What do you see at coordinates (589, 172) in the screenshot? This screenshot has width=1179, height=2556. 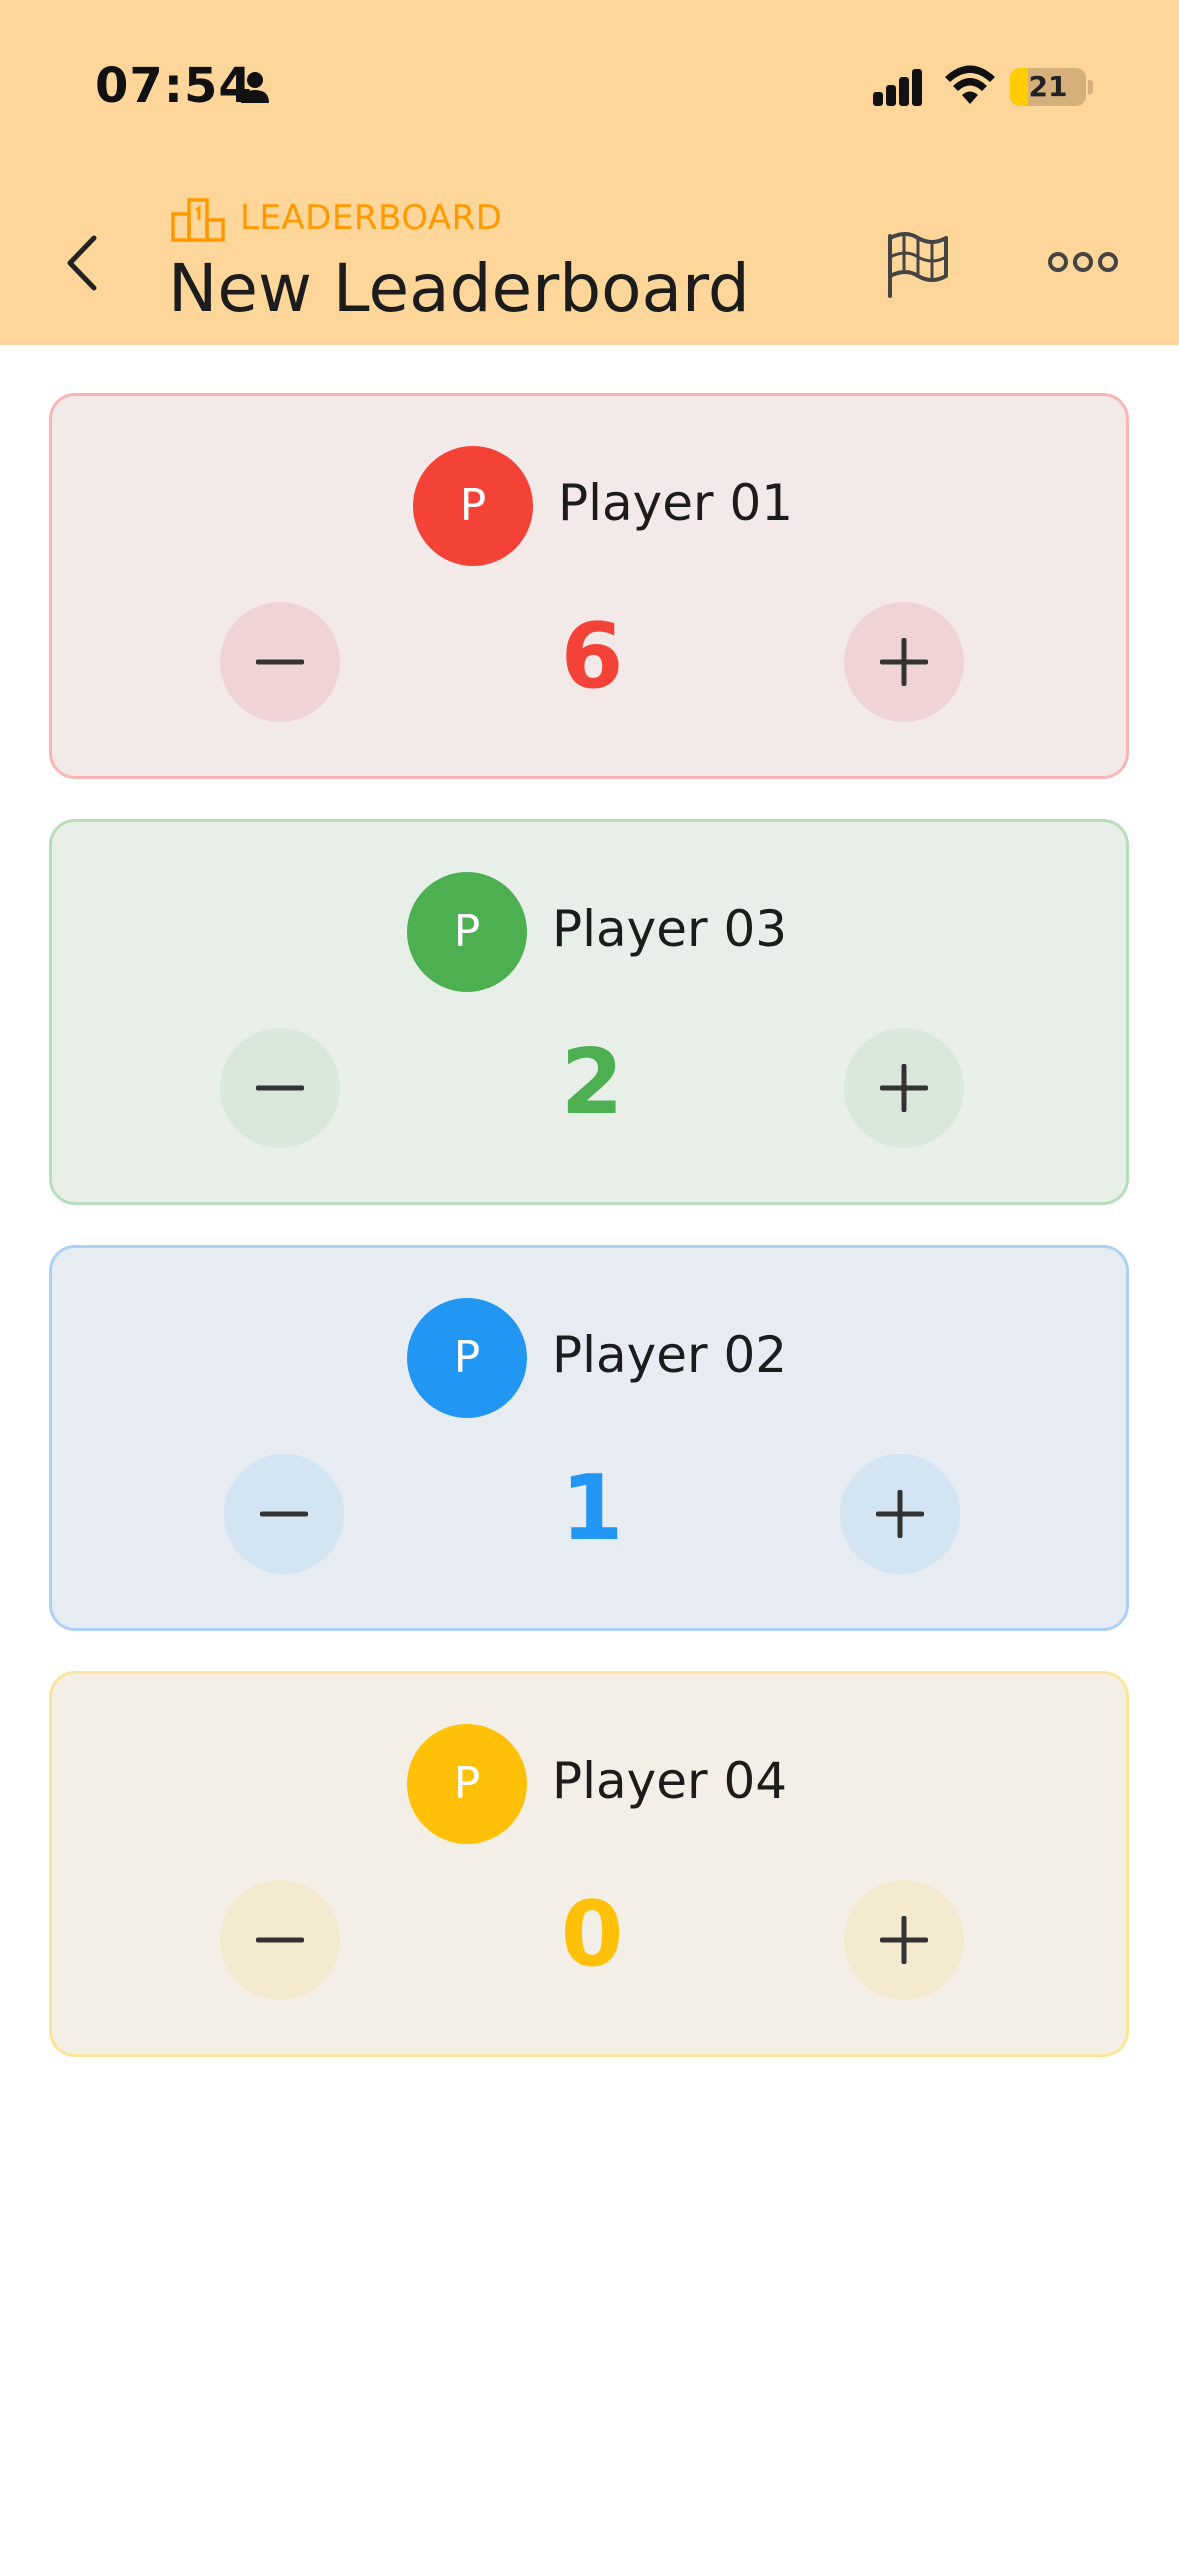 I see `app-header: 07:54 21 LEADERBOARD New Leaderboard` at bounding box center [589, 172].